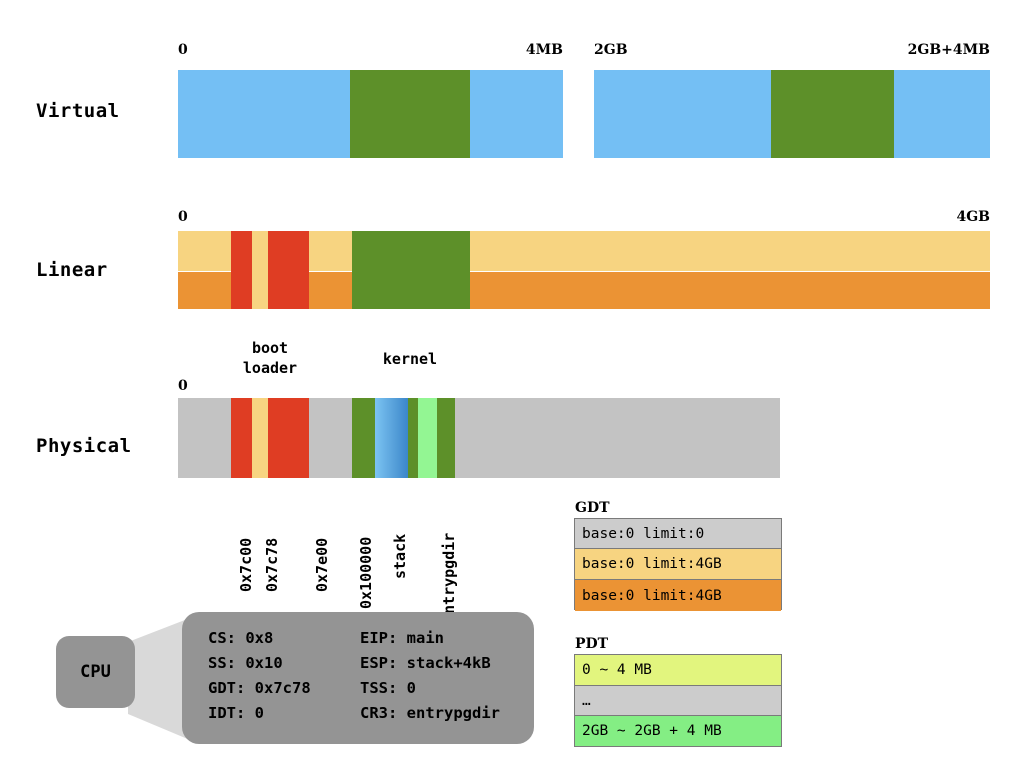  What do you see at coordinates (322, 564) in the screenshot?
I see `physical-marker-0x7e00: 0x7e00` at bounding box center [322, 564].